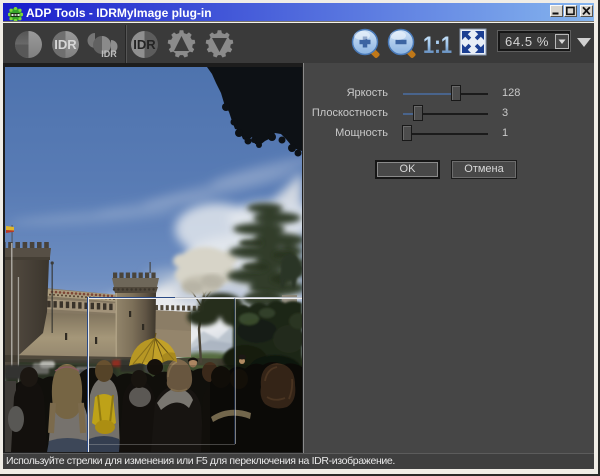  What do you see at coordinates (527, 41) in the screenshot?
I see `svg-text: 64.5 %` at bounding box center [527, 41].